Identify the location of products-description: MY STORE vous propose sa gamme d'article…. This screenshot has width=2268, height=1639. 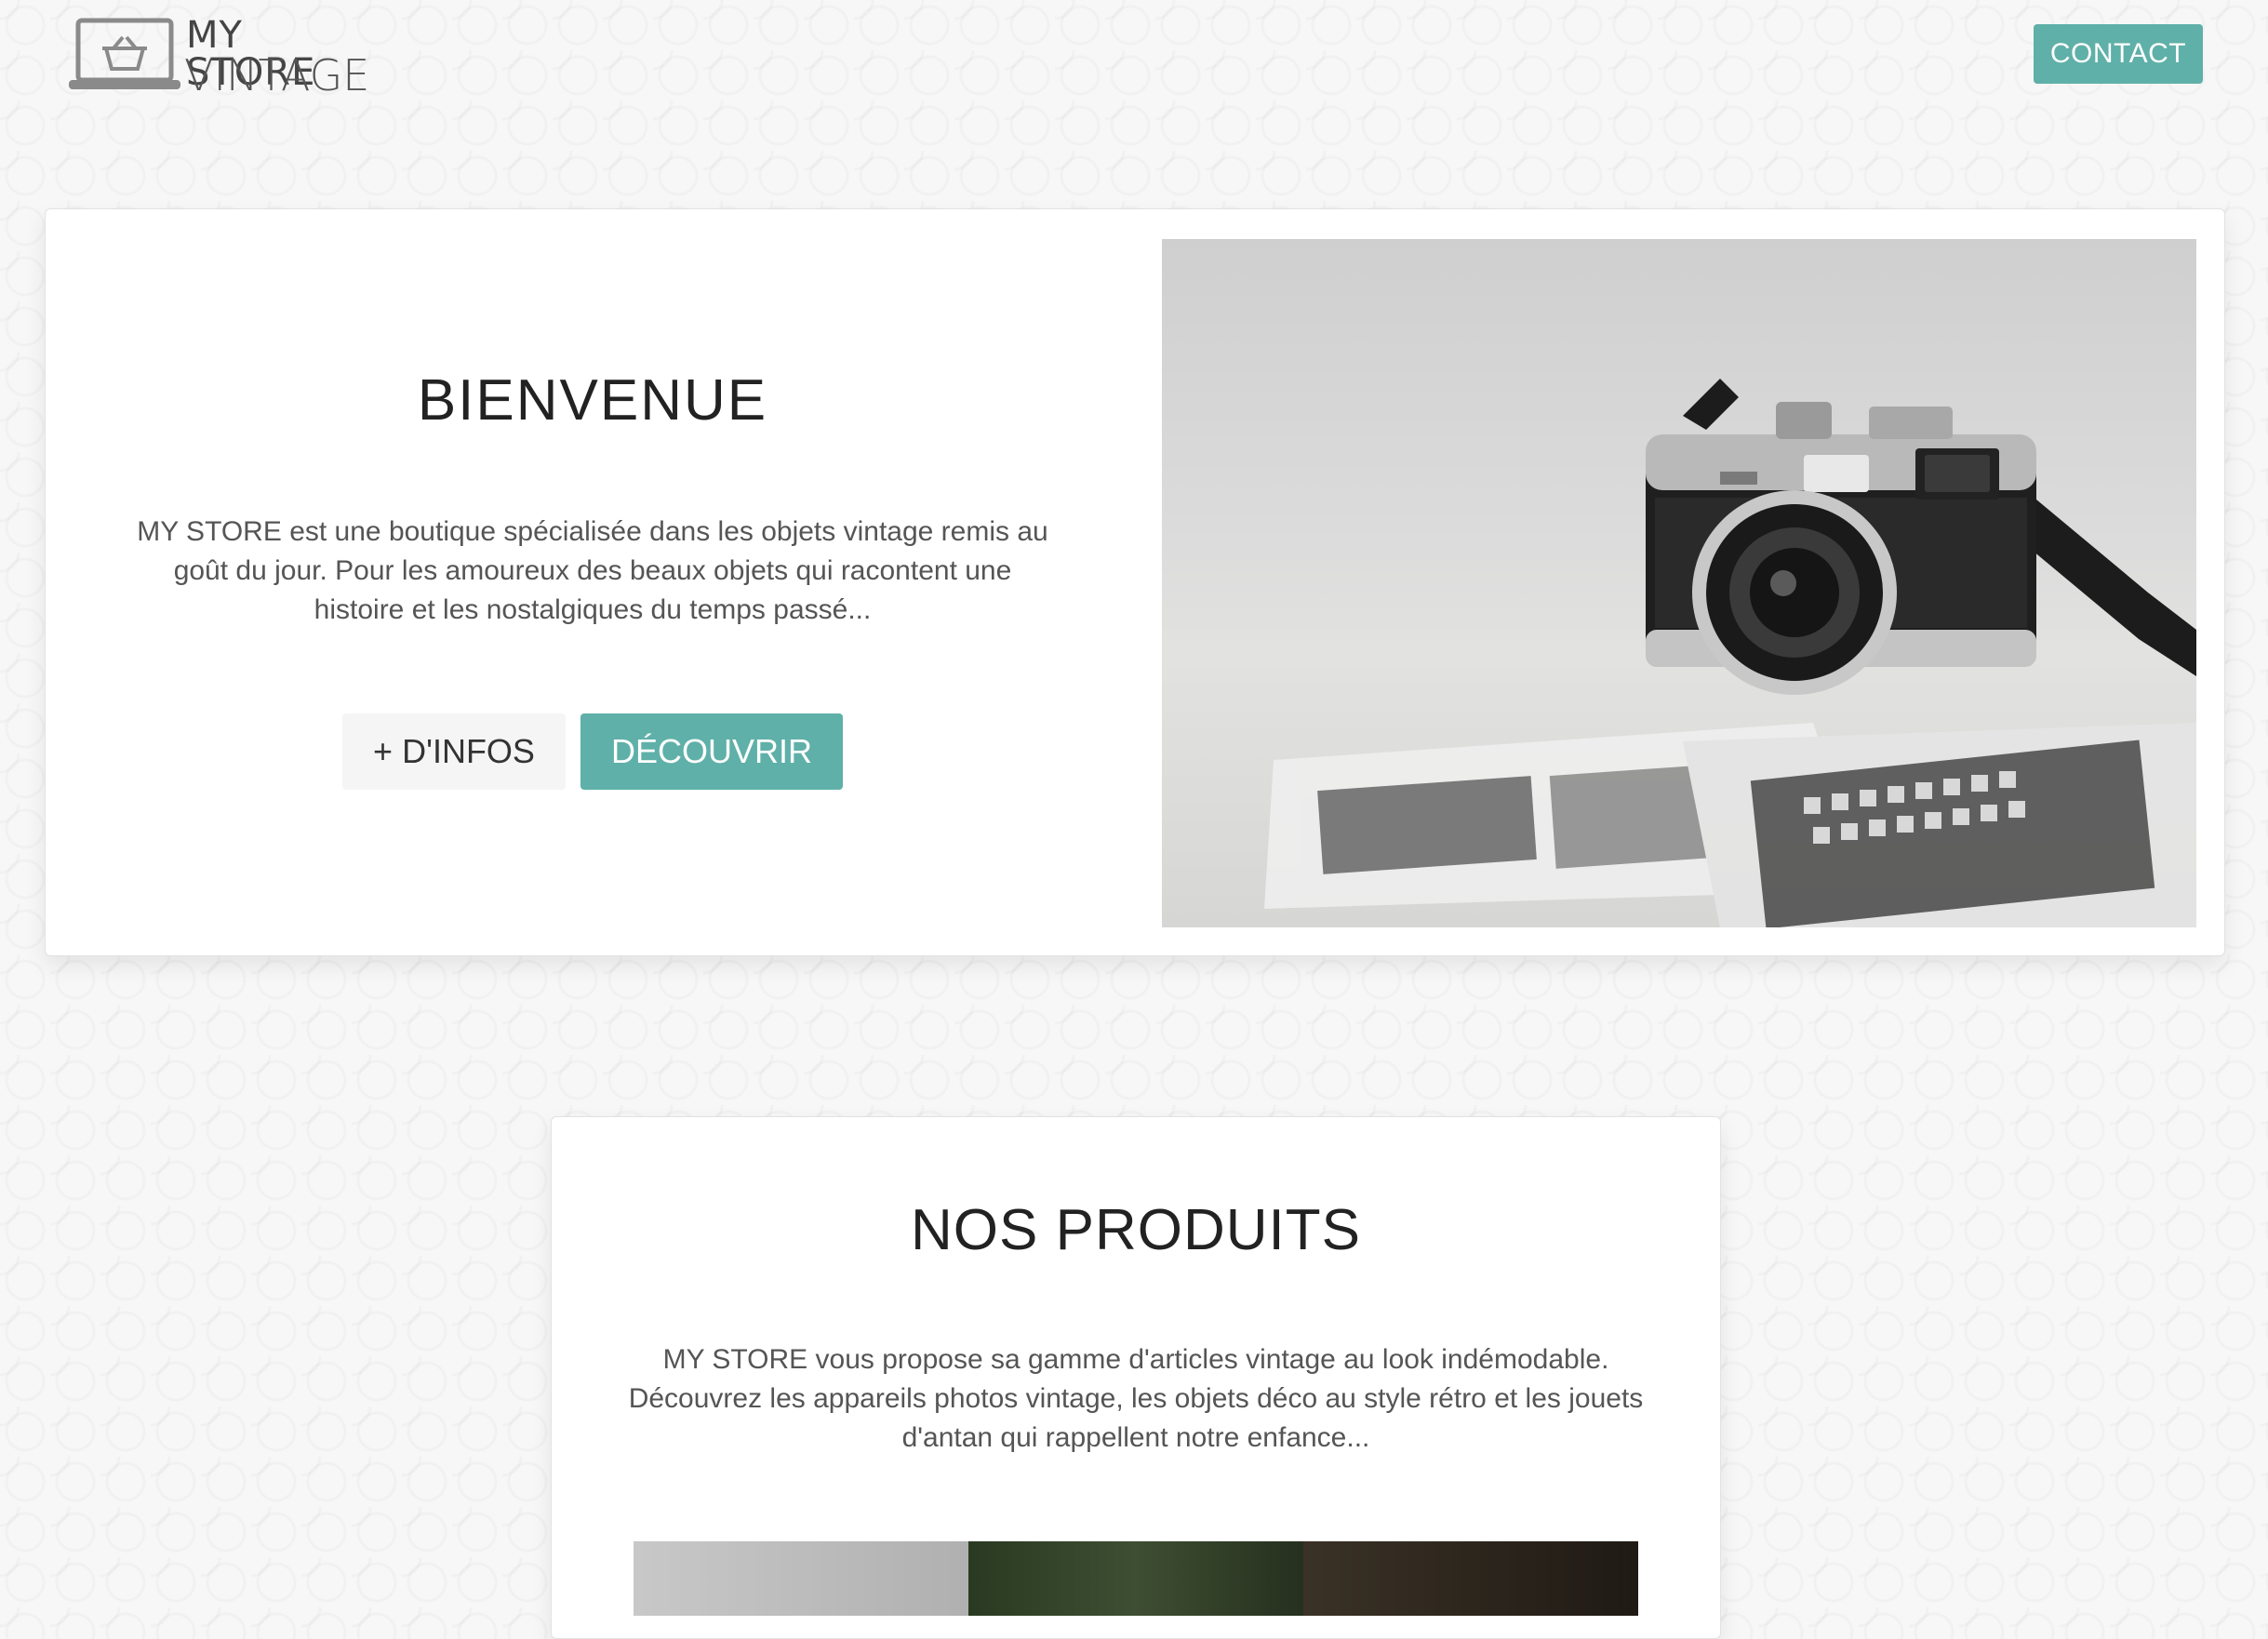
(1136, 1398).